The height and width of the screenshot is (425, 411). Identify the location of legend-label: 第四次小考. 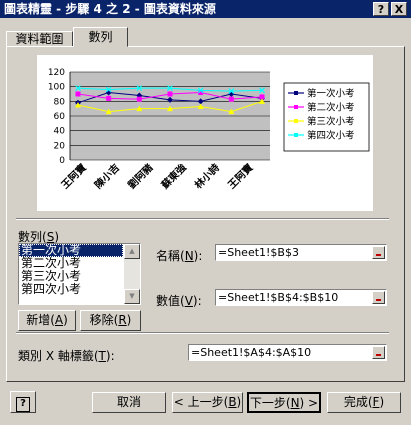
(331, 136).